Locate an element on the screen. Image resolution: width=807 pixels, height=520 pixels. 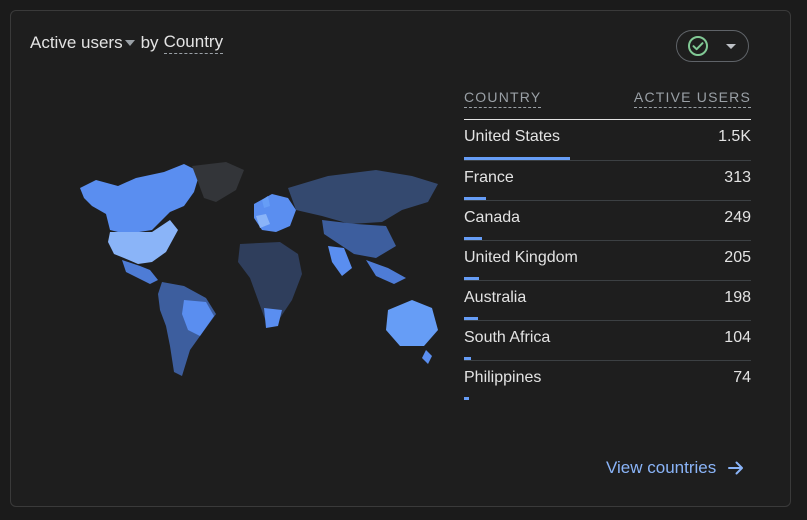
insights-chip is located at coordinates (712, 46).